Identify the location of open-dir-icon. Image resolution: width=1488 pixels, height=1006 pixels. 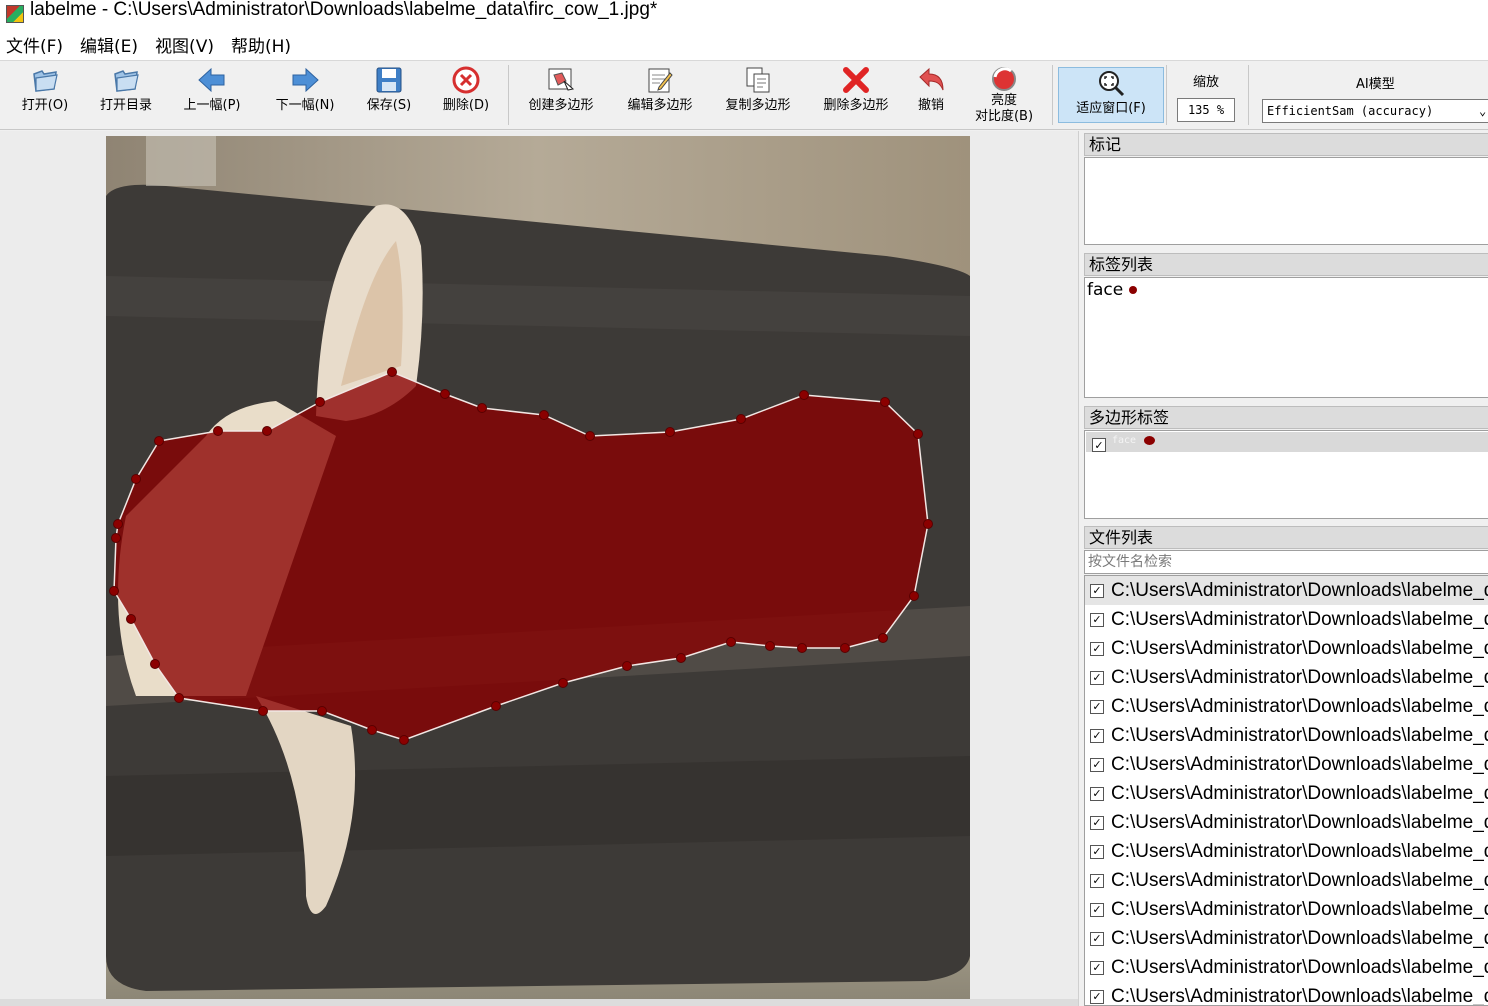
(126, 80).